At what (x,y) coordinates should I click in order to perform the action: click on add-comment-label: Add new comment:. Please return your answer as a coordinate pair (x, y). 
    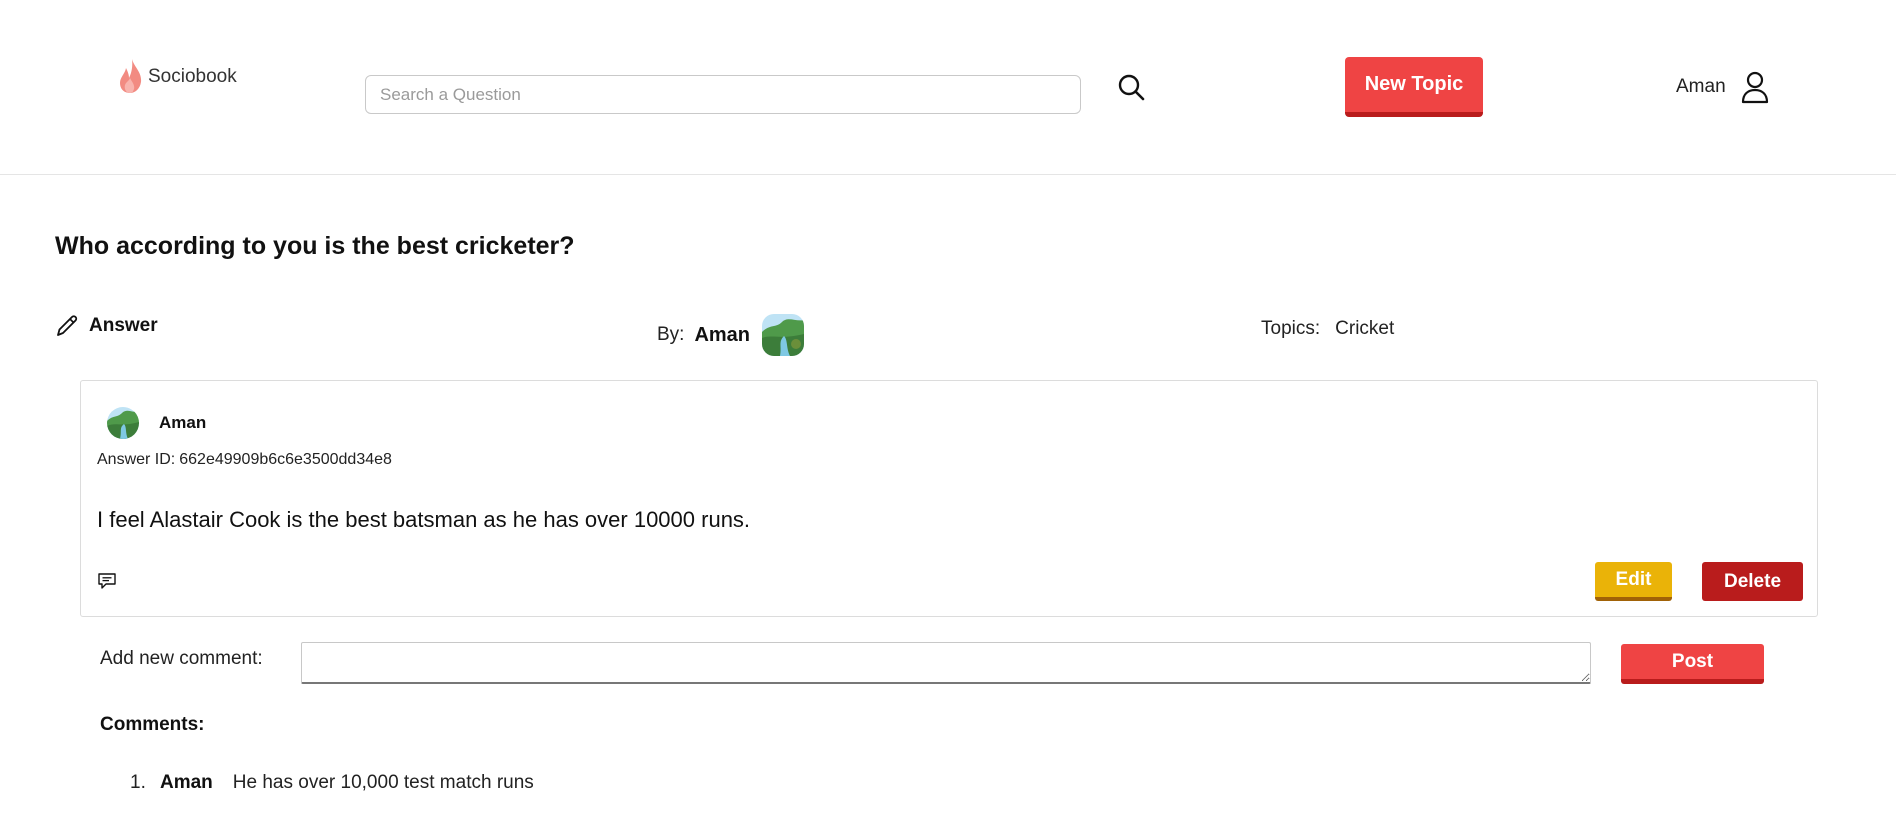
    Looking at the image, I should click on (181, 658).